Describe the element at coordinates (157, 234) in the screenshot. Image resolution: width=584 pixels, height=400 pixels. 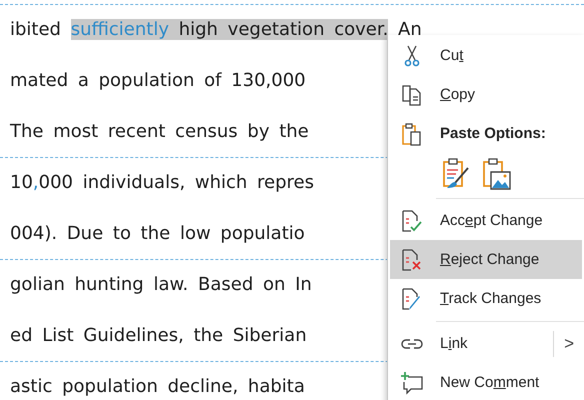
I see `document-text: 004). Due to the low populatio` at that location.